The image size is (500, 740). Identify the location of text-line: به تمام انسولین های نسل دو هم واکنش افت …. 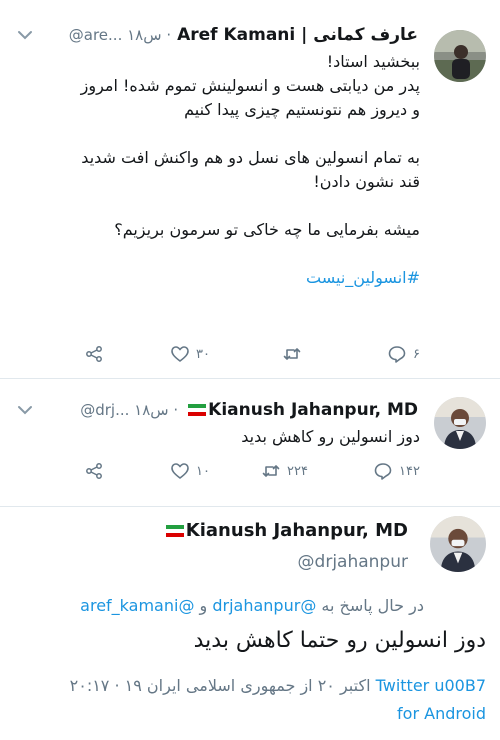
(250, 157).